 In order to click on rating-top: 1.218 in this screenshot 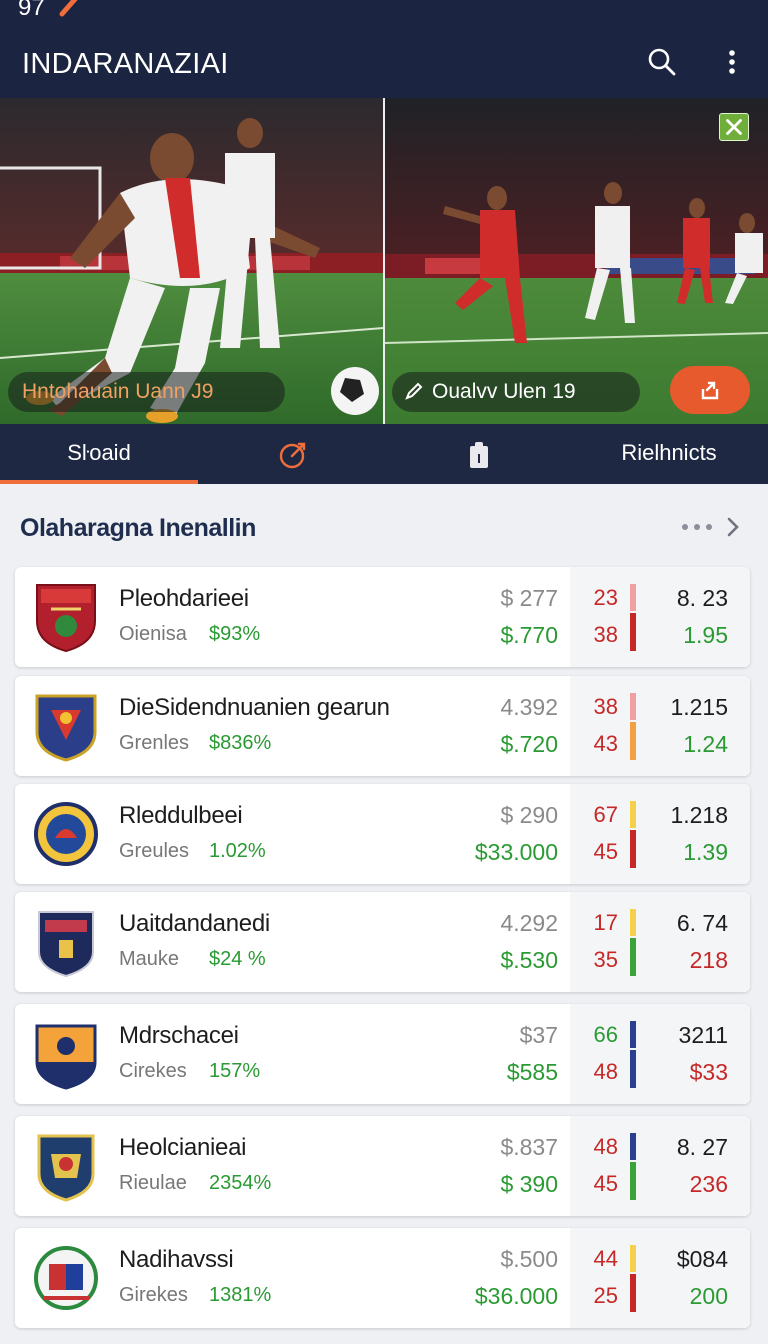, I will do `click(699, 815)`.